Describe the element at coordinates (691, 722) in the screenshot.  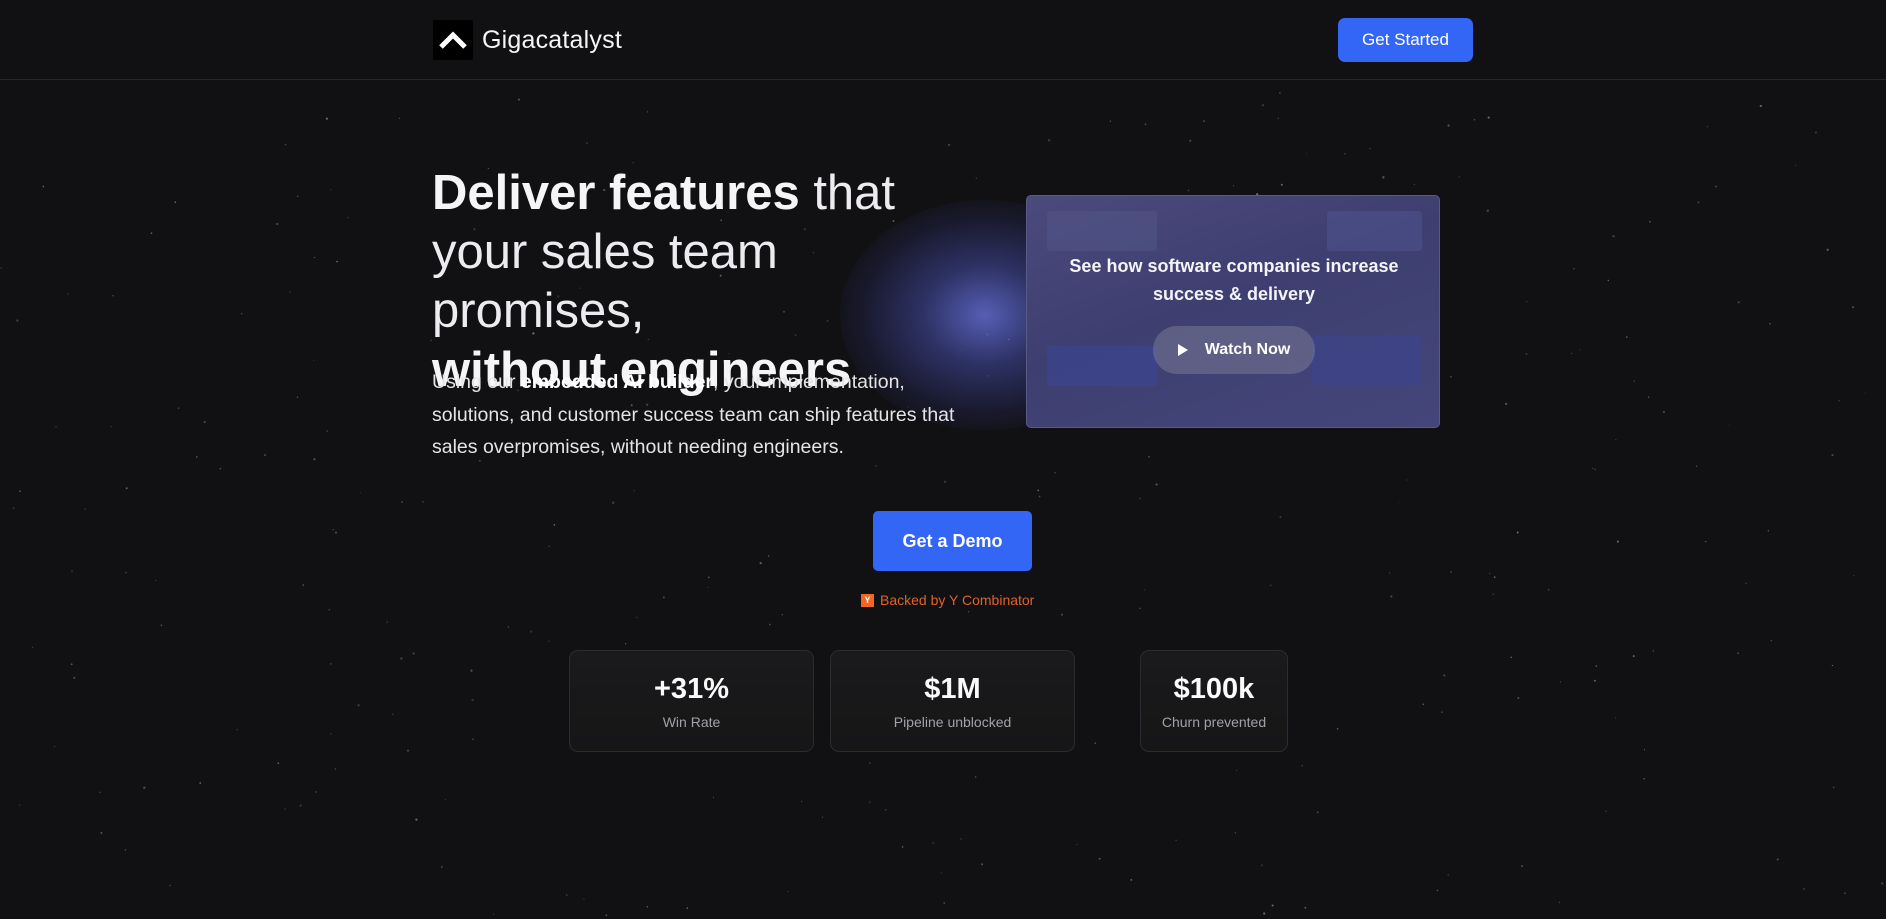
I see `stat-label: Win Rate` at that location.